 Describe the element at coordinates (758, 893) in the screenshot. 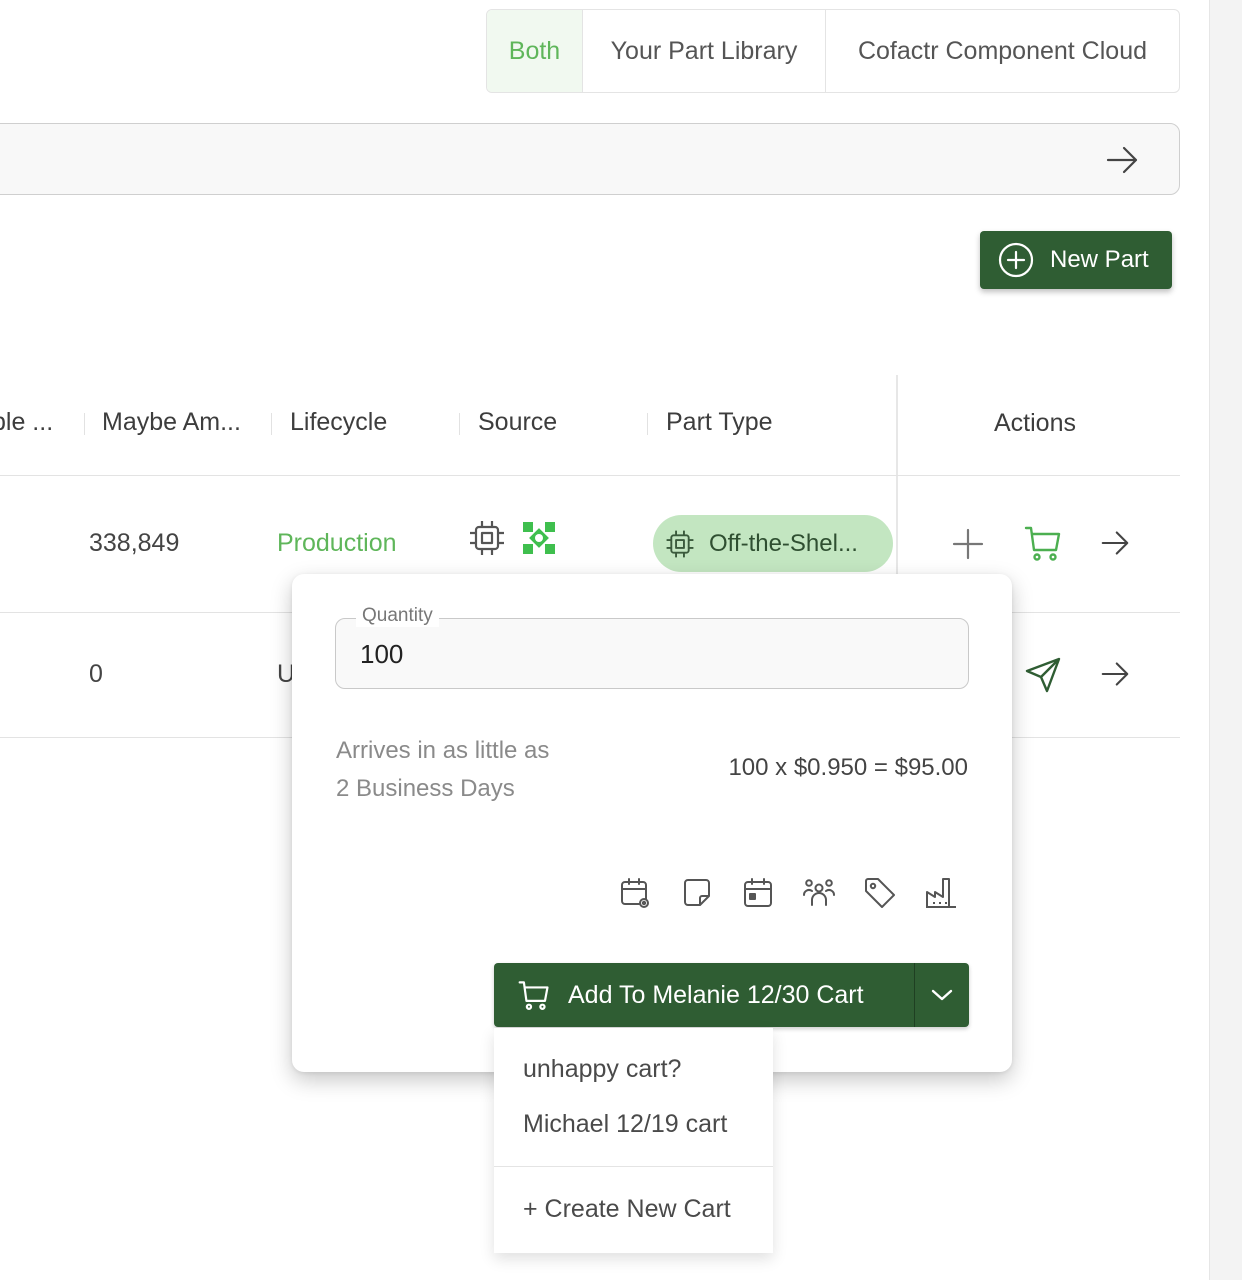

I see `calendar-icon` at that location.